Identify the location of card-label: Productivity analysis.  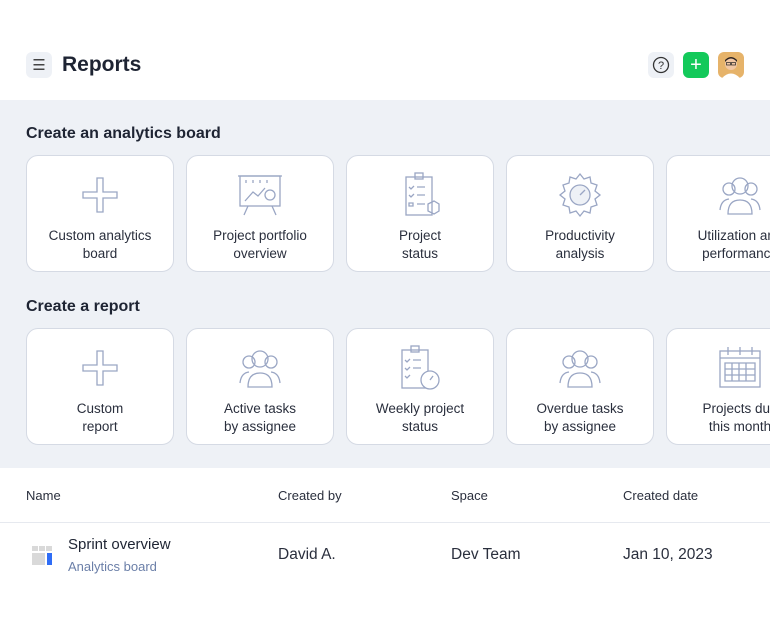
(580, 244).